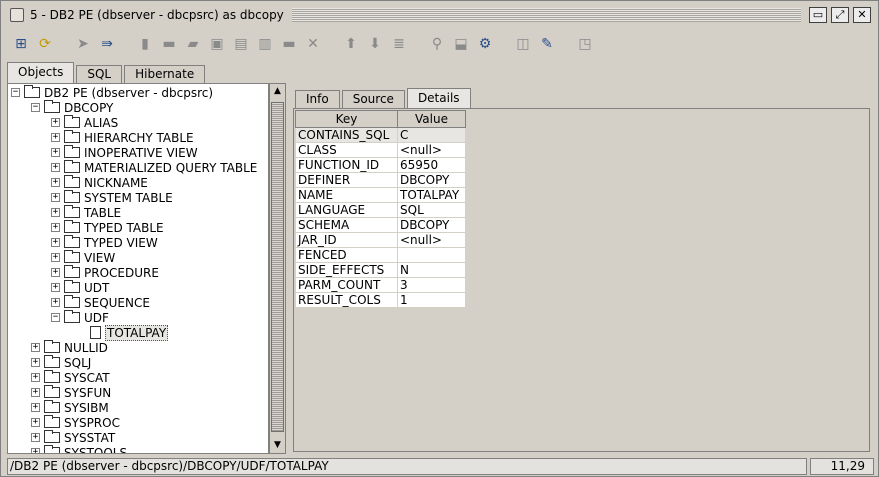 Image resolution: width=879 pixels, height=477 pixels. What do you see at coordinates (241, 44) in the screenshot?
I see `save-all-icon: ▤` at bounding box center [241, 44].